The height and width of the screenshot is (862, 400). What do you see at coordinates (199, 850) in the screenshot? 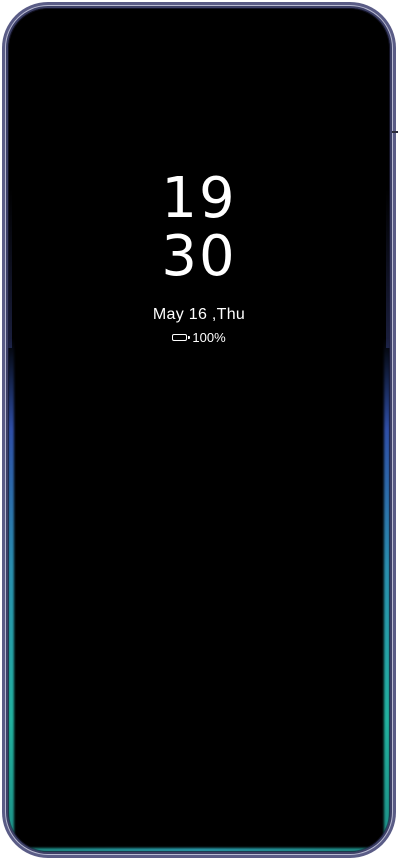
I see `edge-light-bottom` at bounding box center [199, 850].